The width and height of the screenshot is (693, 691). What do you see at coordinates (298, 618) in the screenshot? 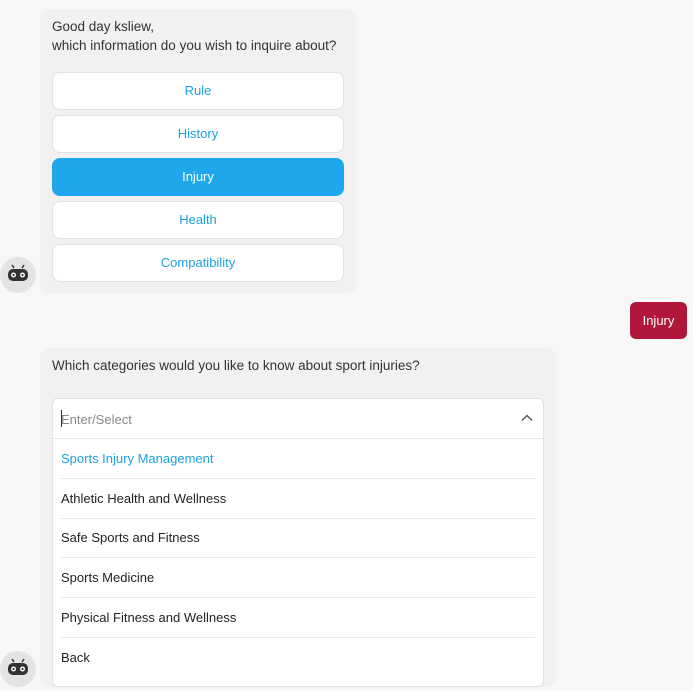
I see `dropdown-option-physical-fitness: Physical Fitness and Wellness` at bounding box center [298, 618].